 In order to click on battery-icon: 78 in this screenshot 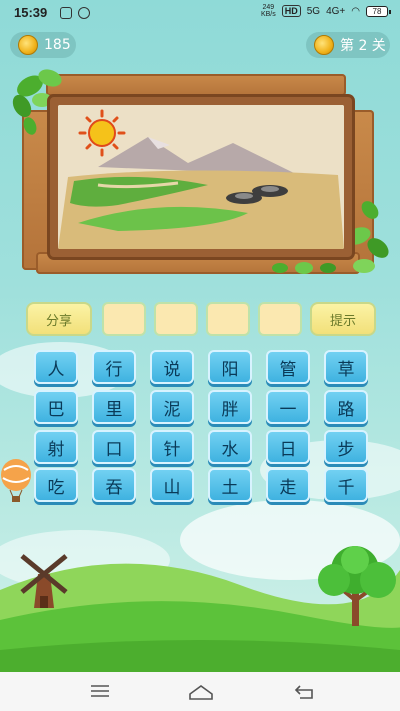, I will do `click(378, 11)`.